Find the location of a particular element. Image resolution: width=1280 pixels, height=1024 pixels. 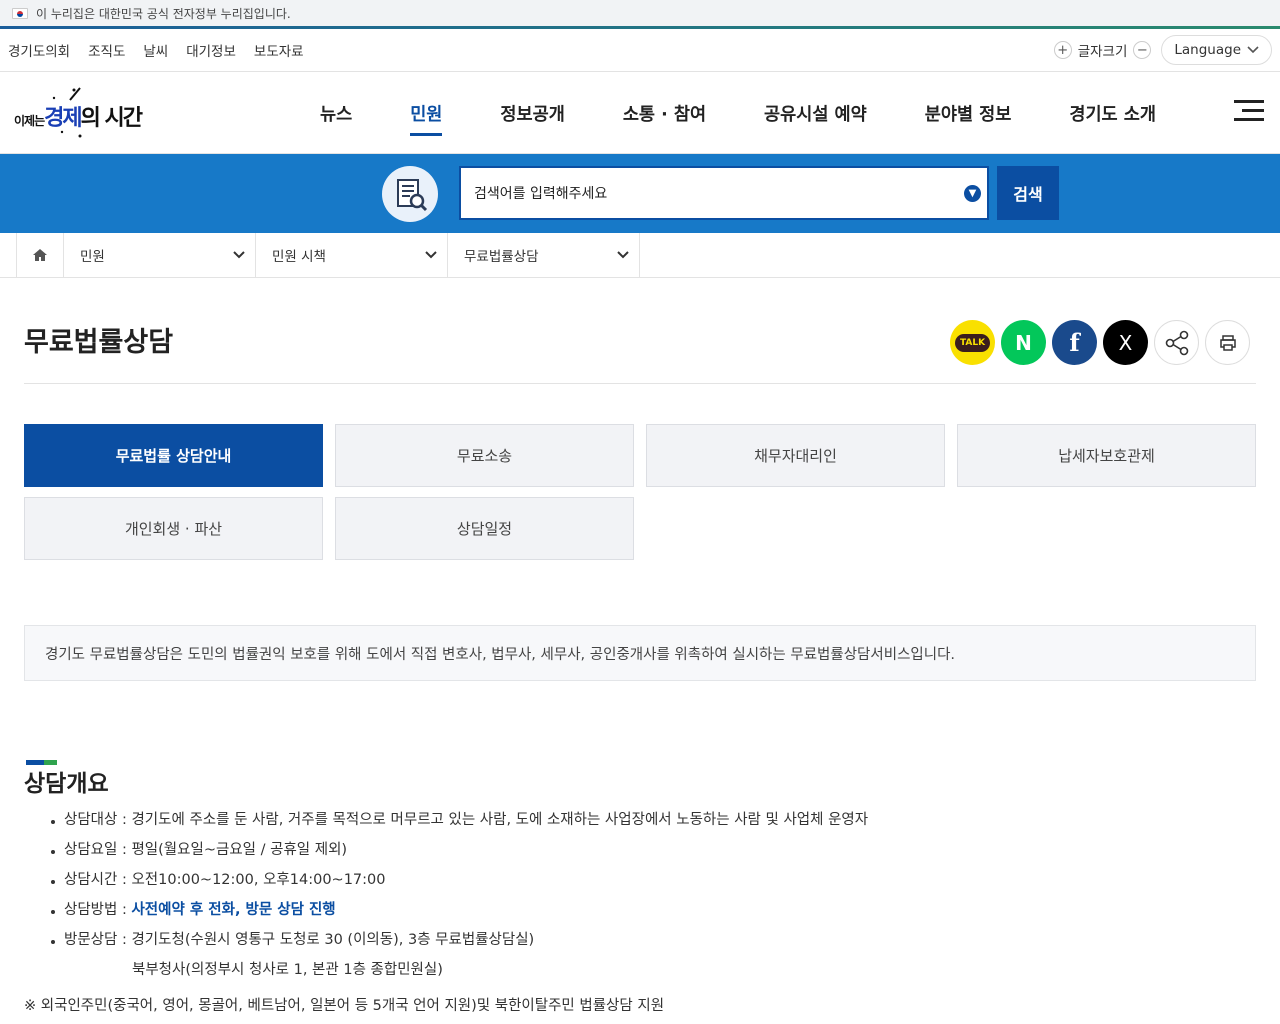

share-icon is located at coordinates (1176, 342).